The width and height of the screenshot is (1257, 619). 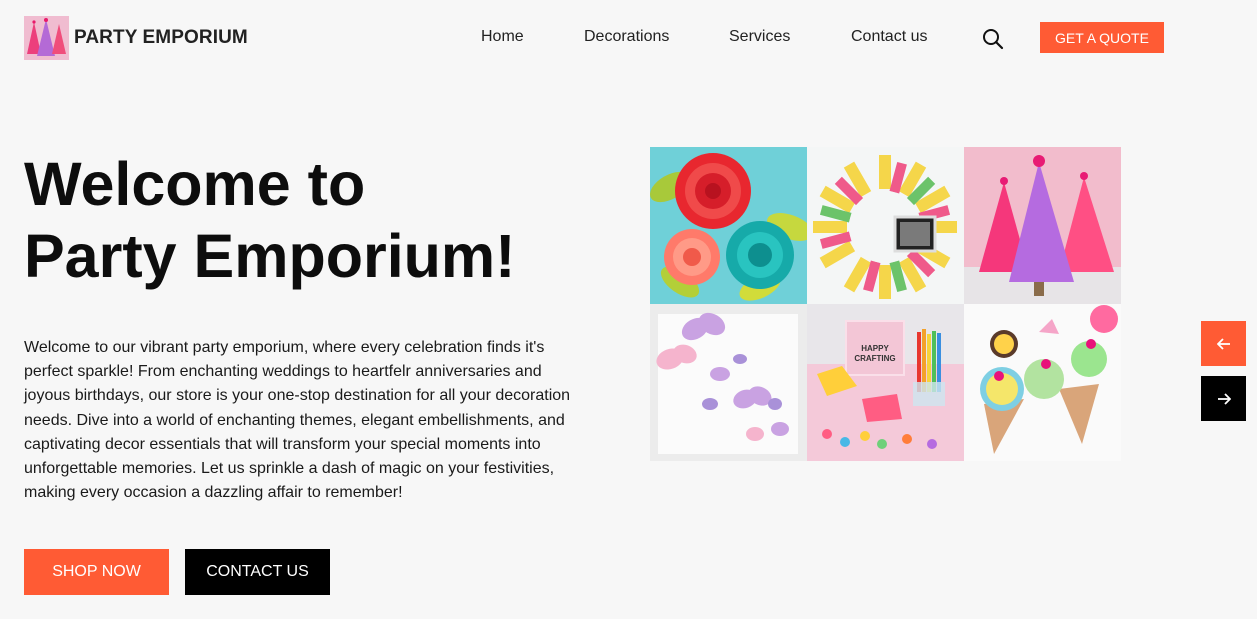 I want to click on arrow-left-icon, so click(x=1223, y=343).